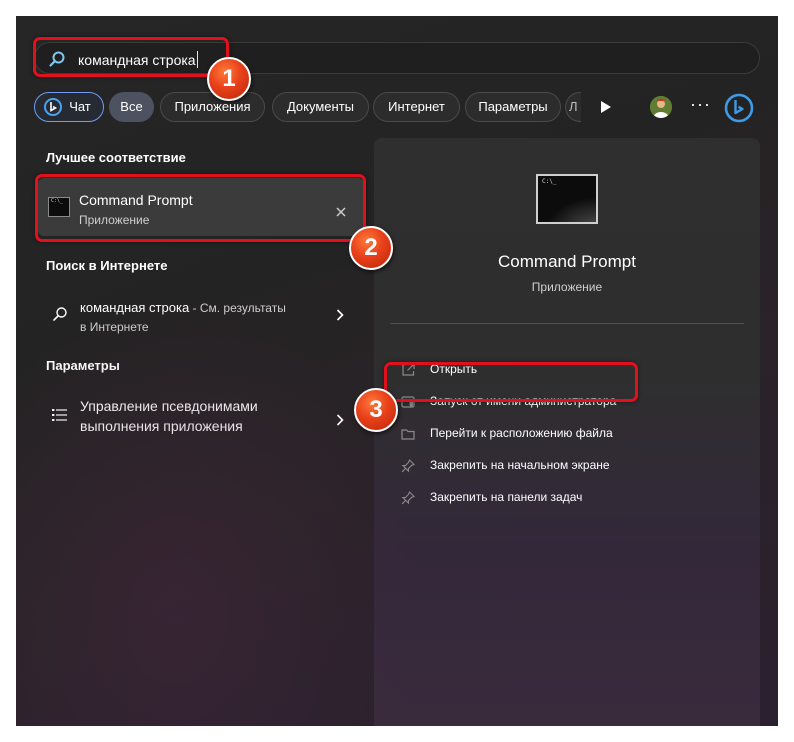 This screenshot has width=794, height=742. What do you see at coordinates (116, 157) in the screenshot?
I see `best-match-header: Лучшее соответствие` at bounding box center [116, 157].